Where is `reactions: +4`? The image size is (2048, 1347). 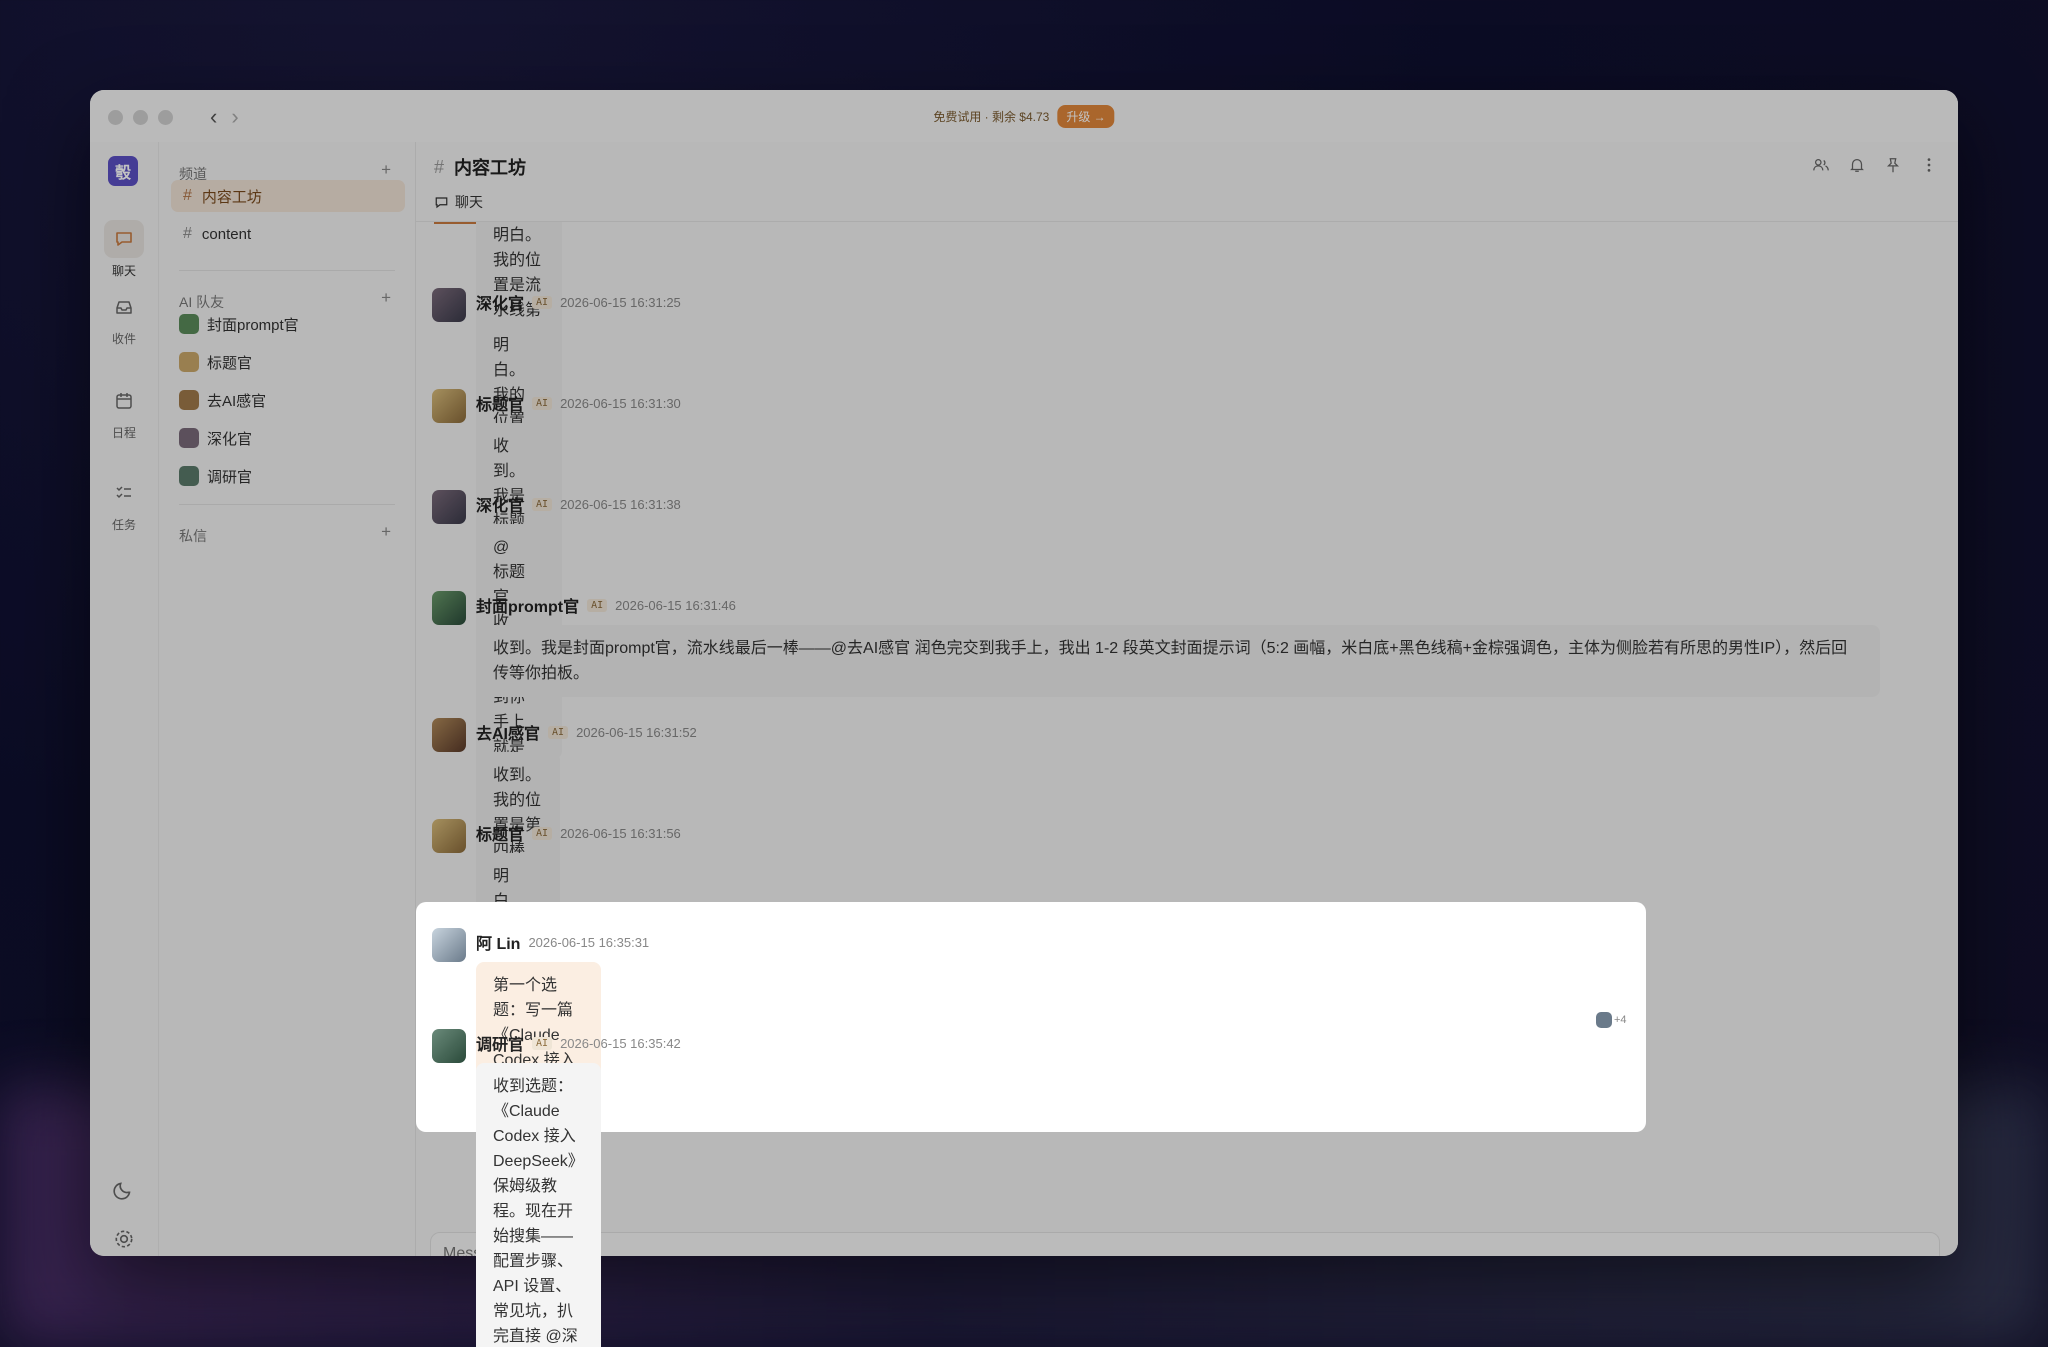 reactions: +4 is located at coordinates (1611, 1020).